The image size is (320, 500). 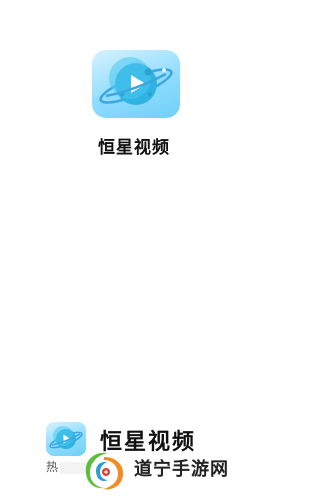 I want to click on planet-play-icon, so click(x=136, y=81).